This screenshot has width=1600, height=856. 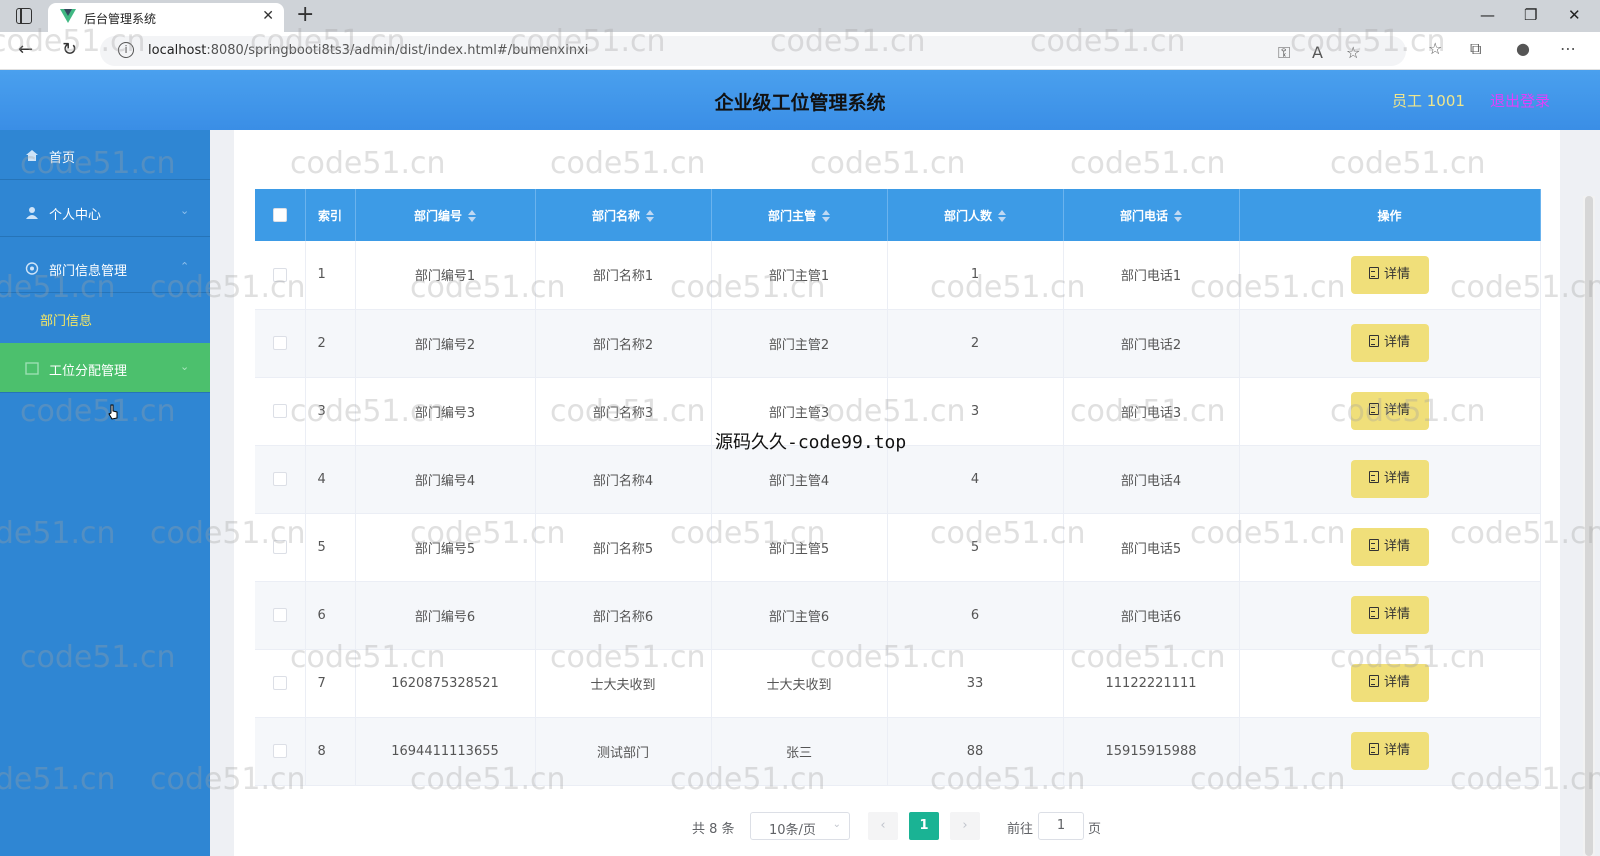 I want to click on cell-index: 7, so click(x=330, y=683).